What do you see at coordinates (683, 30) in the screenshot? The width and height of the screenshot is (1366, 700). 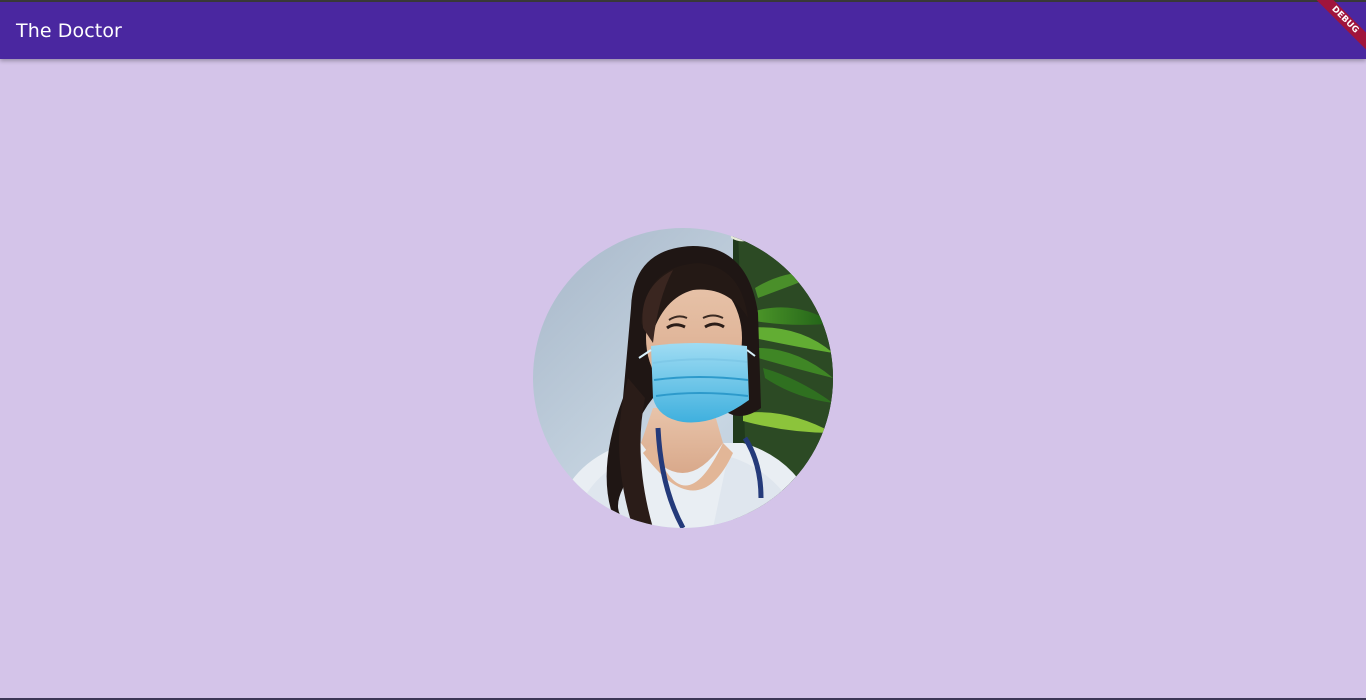 I see `app-bar: The Doctor` at bounding box center [683, 30].